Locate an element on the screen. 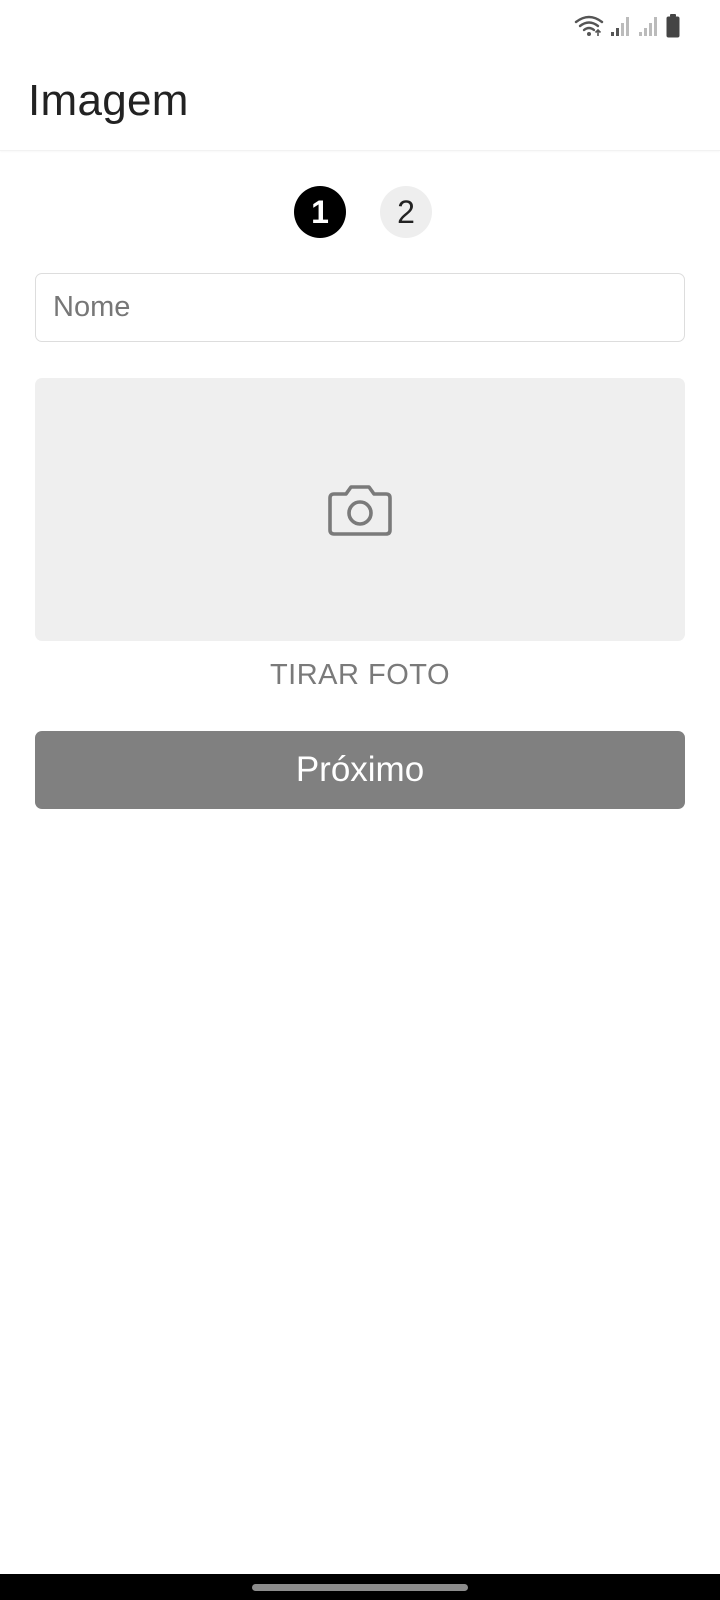 Image resolution: width=720 pixels, height=1600 pixels. camera-icon is located at coordinates (360, 510).